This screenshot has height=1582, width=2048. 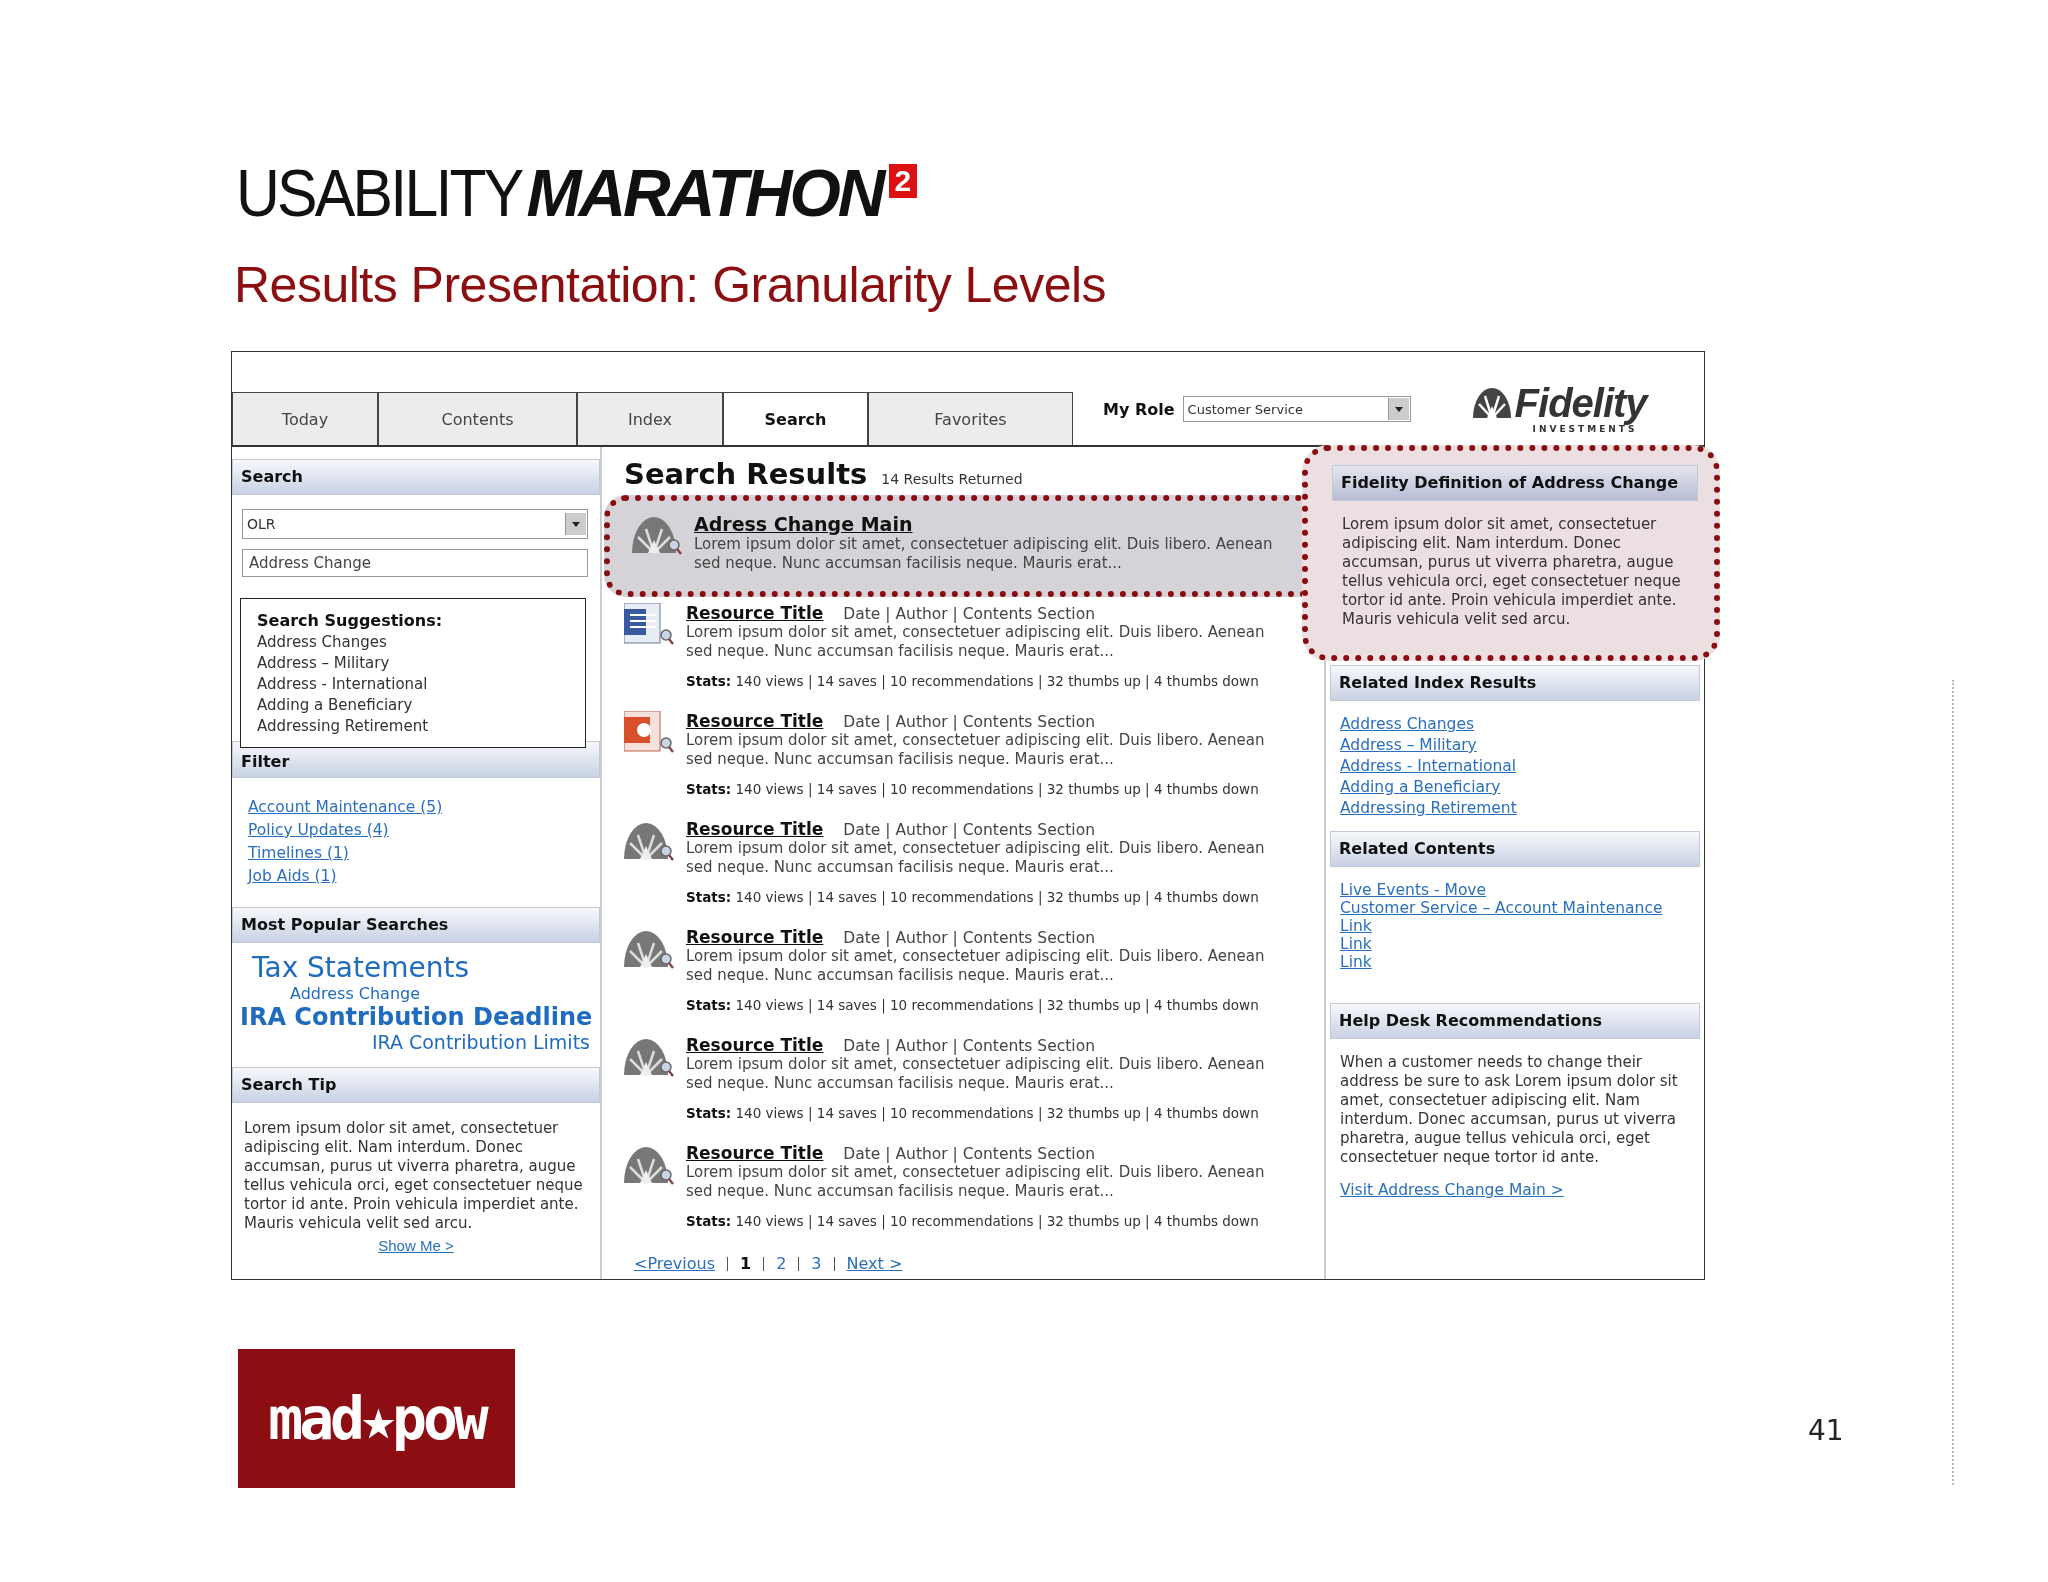 I want to click on page-number-link: 3, so click(x=816, y=1264).